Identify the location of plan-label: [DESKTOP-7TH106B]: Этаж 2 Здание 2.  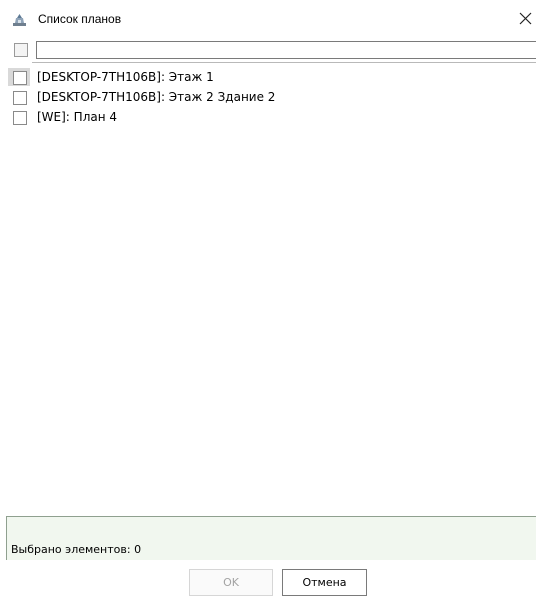
(156, 97).